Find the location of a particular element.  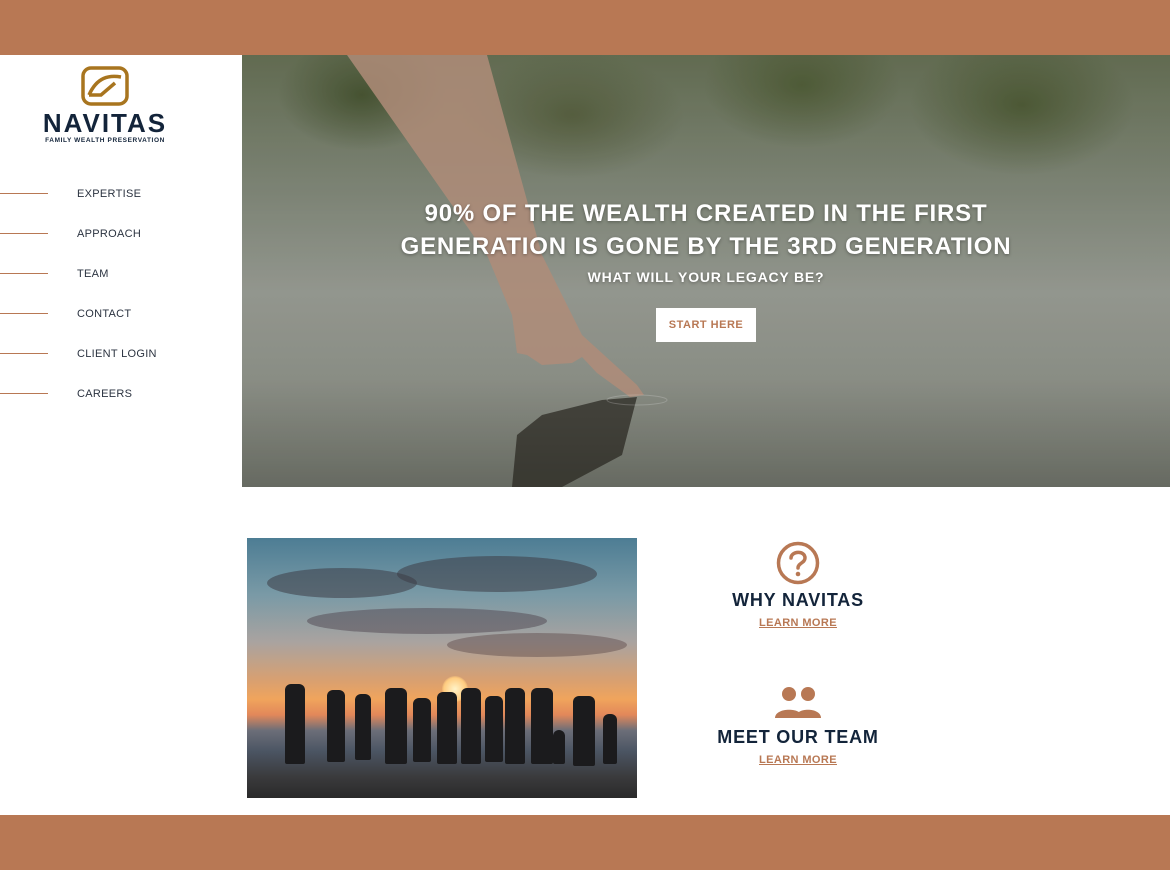

logo: NAVITAS FAMILY WEALTH PRESERVATION is located at coordinates (105, 104).